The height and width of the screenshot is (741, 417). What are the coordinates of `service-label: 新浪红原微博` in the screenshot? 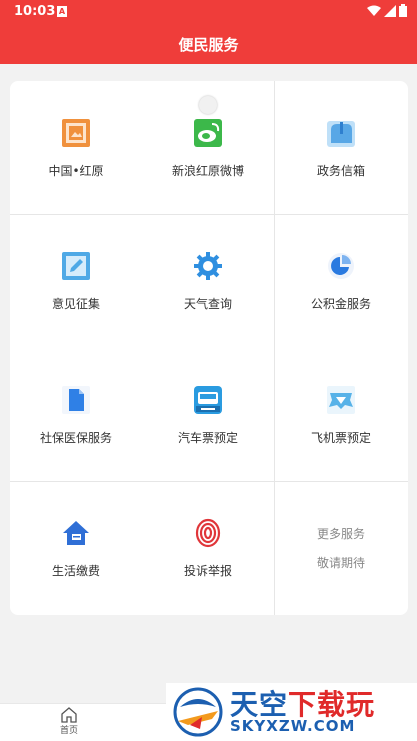 It's located at (207, 171).